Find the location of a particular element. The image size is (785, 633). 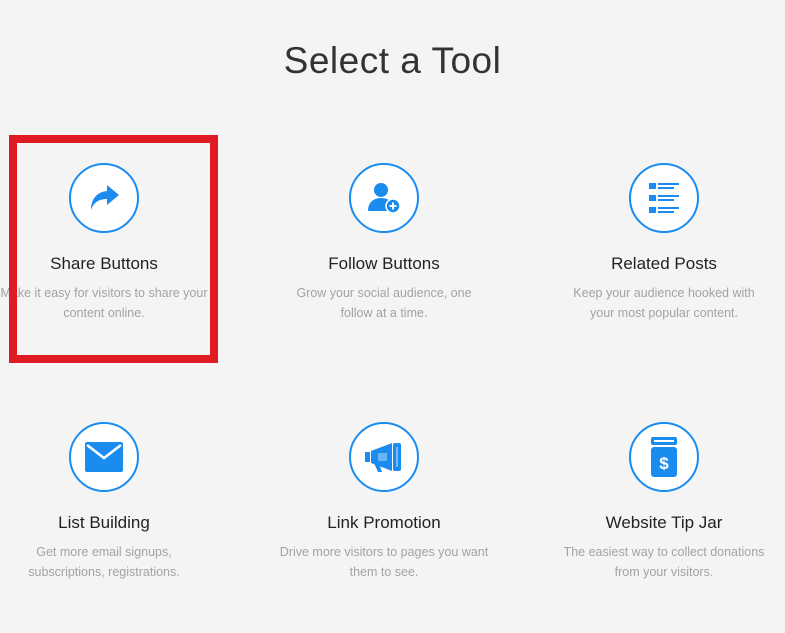

tool-name: Website Tip Jar is located at coordinates (664, 522).